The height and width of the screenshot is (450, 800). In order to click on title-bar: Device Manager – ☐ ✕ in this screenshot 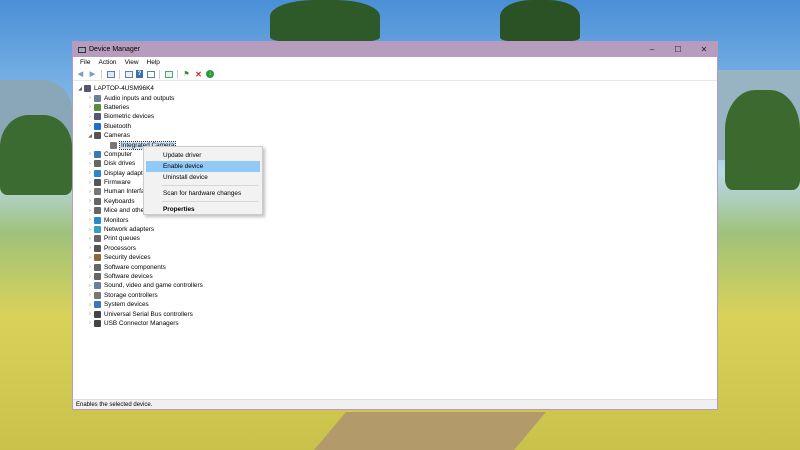, I will do `click(395, 49)`.